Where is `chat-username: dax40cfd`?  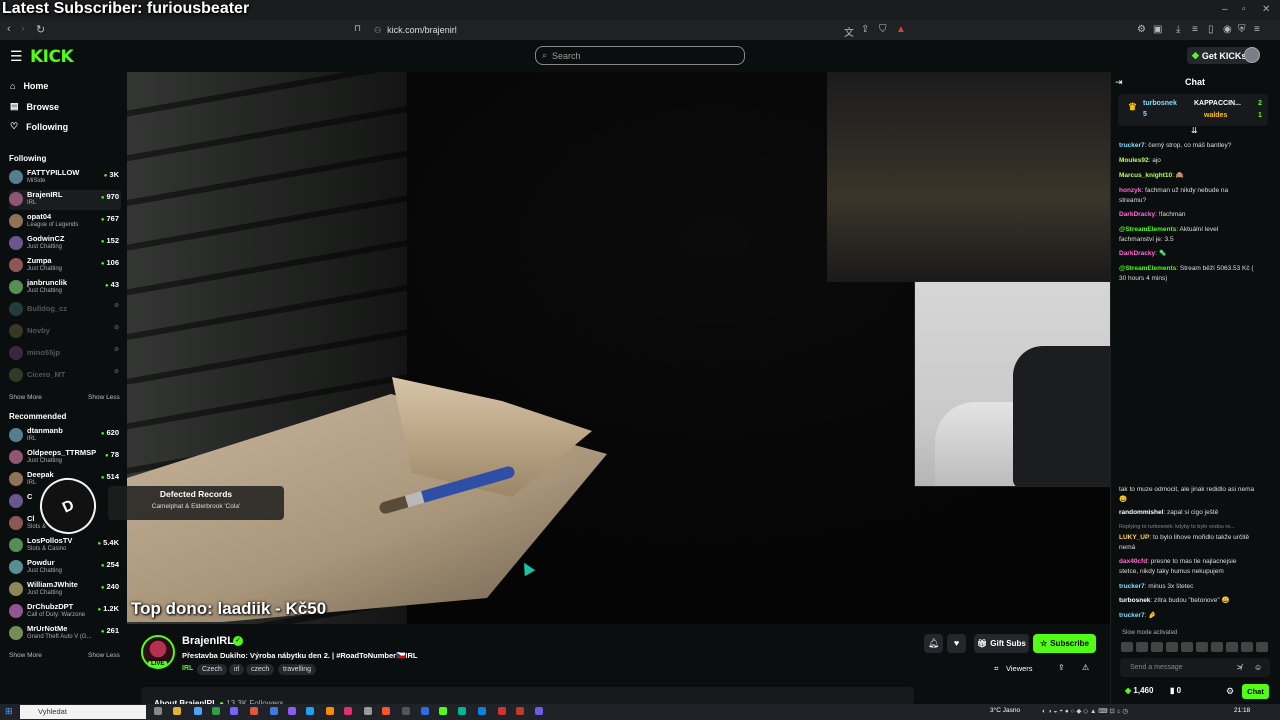 chat-username: dax40cfd is located at coordinates (1133, 561).